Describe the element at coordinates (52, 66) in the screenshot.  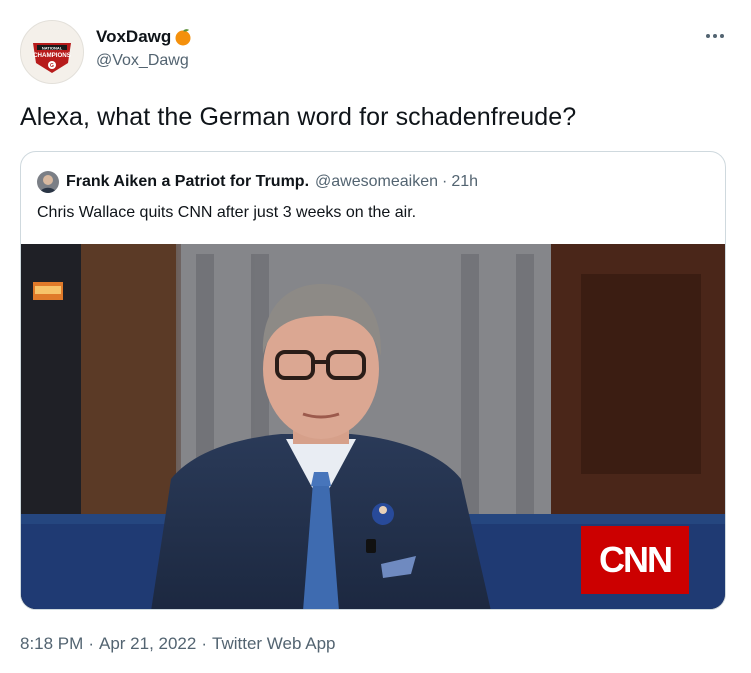
I see `svg-text: G` at that location.